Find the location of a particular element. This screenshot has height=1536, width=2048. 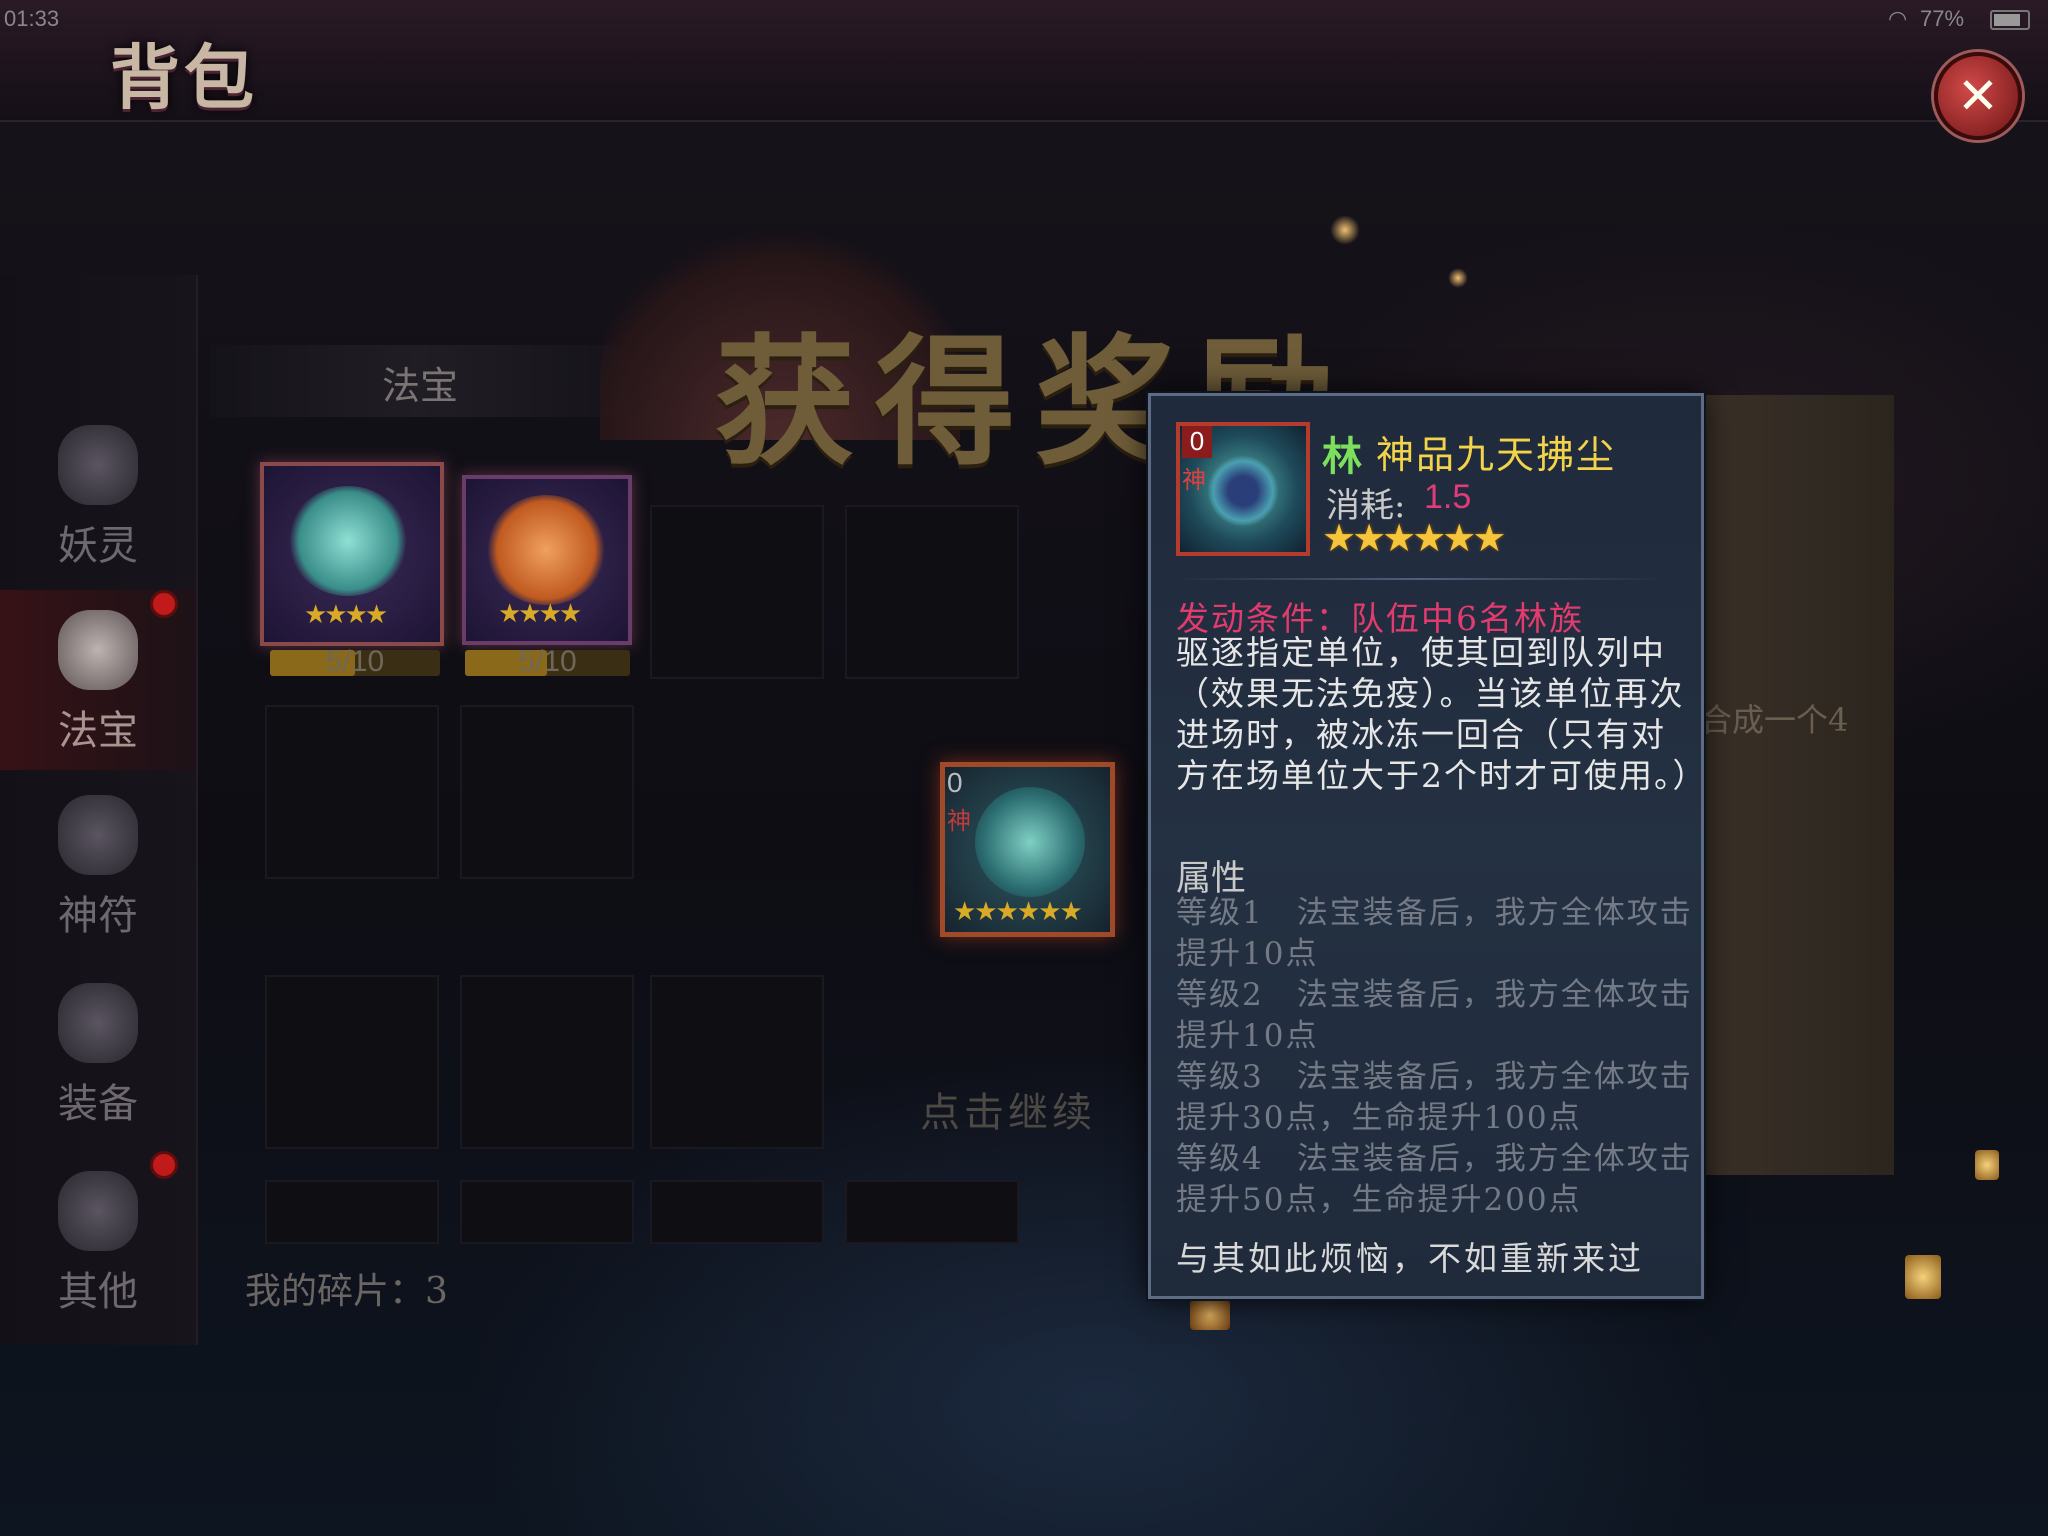

sidebar-item-yaoling: 妖灵 is located at coordinates (98, 495).